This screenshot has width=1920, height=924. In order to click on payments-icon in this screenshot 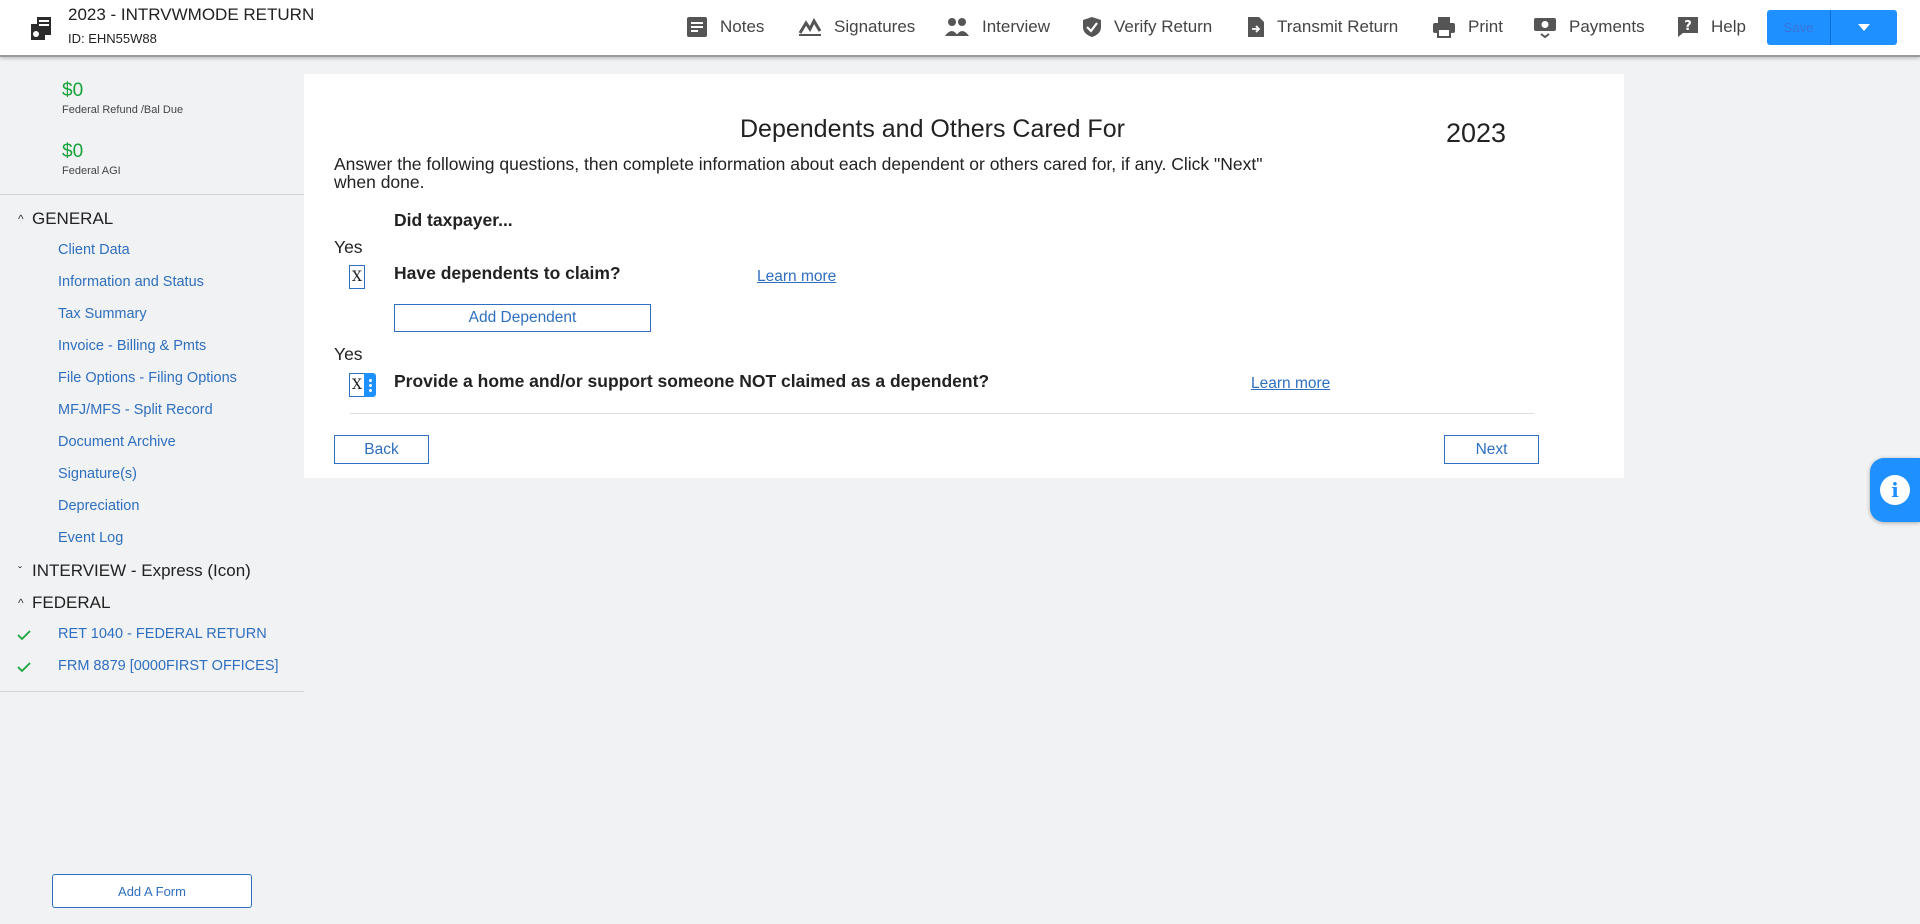, I will do `click(1545, 28)`.